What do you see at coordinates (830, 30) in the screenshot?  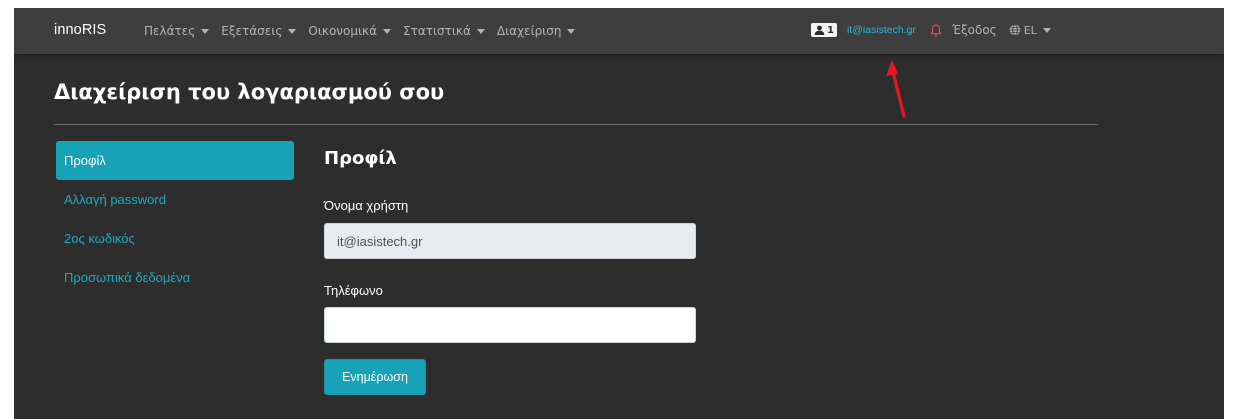 I see `user-badge-count: 1` at bounding box center [830, 30].